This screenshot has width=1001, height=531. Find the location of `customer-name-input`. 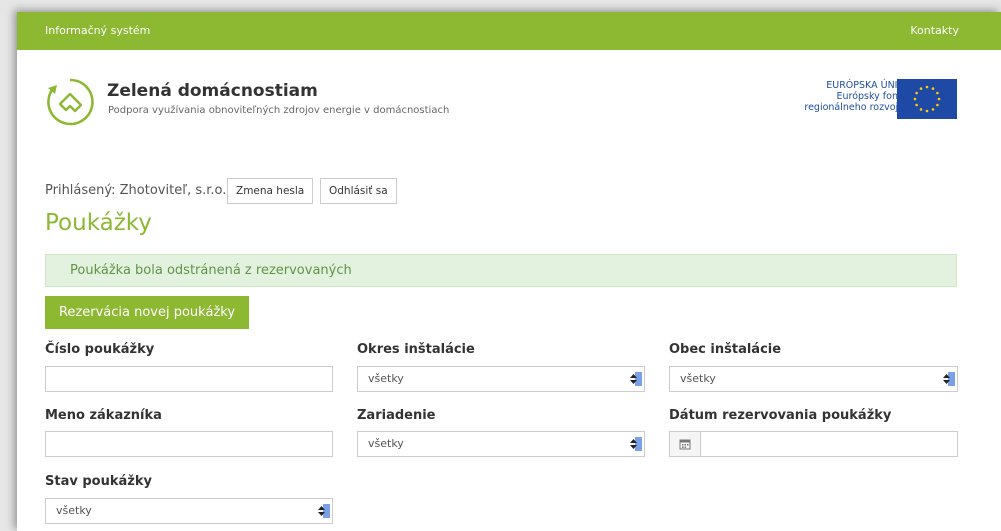

customer-name-input is located at coordinates (189, 444).